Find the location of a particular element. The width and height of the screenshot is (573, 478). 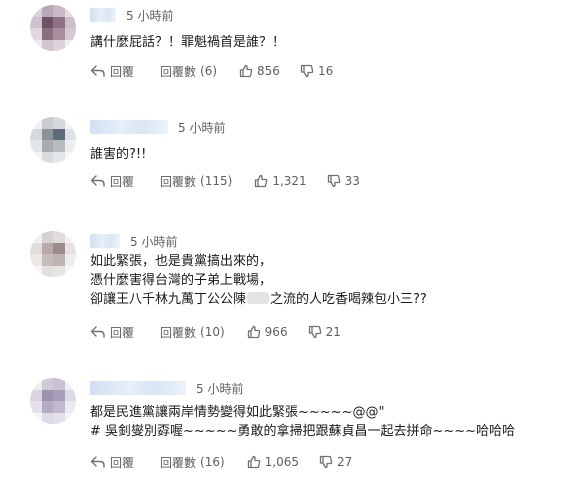

replies-count-button: 回覆數 (10) is located at coordinates (192, 332).